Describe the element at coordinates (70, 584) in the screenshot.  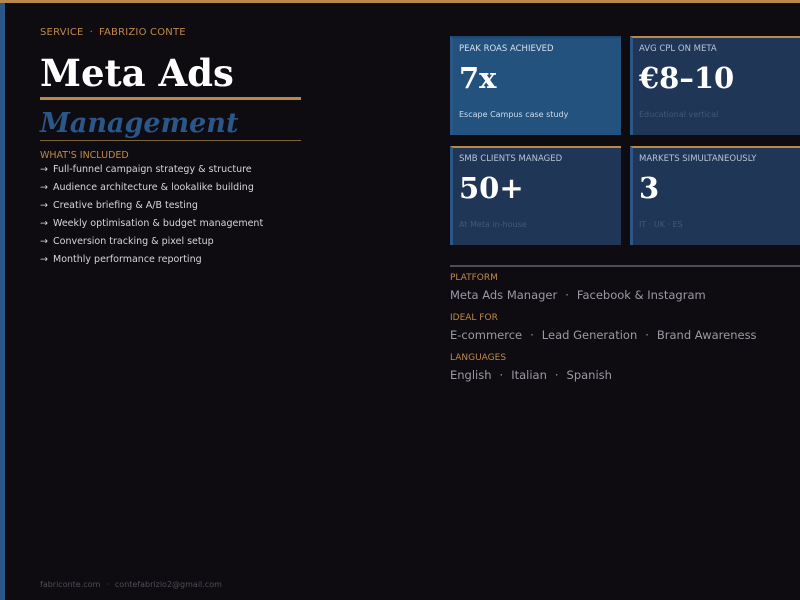
I see `footer-website-link: fabriconte.com` at that location.